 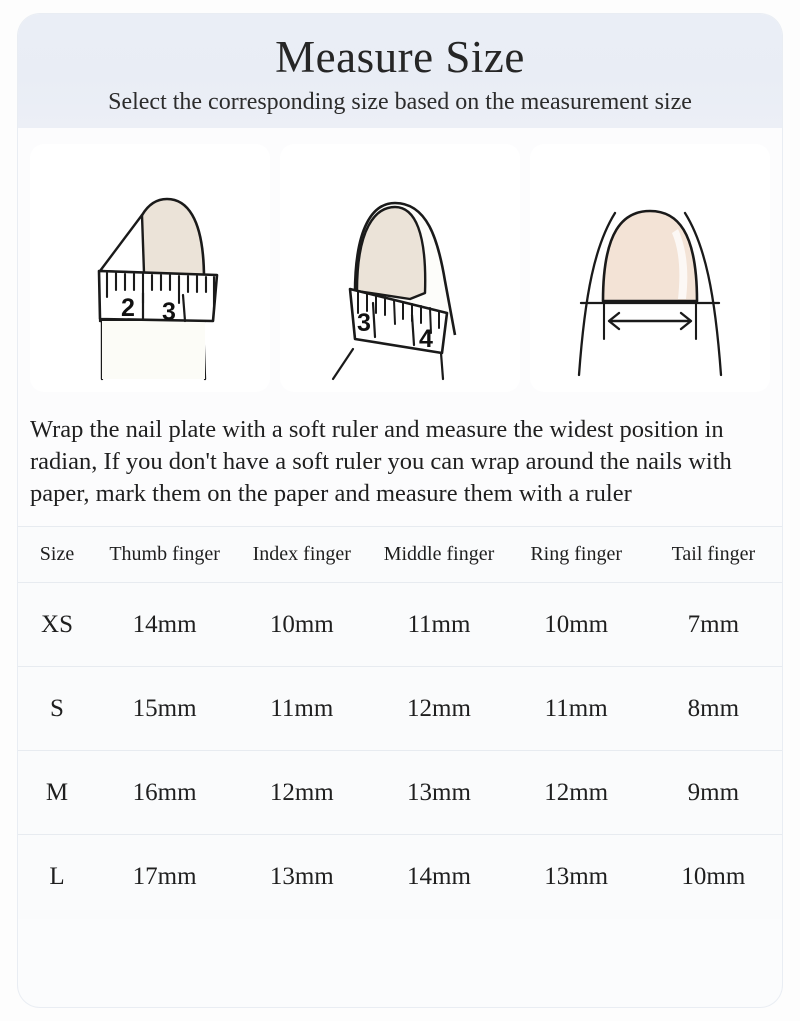 What do you see at coordinates (128, 308) in the screenshot?
I see `ruler-label-2: 2` at bounding box center [128, 308].